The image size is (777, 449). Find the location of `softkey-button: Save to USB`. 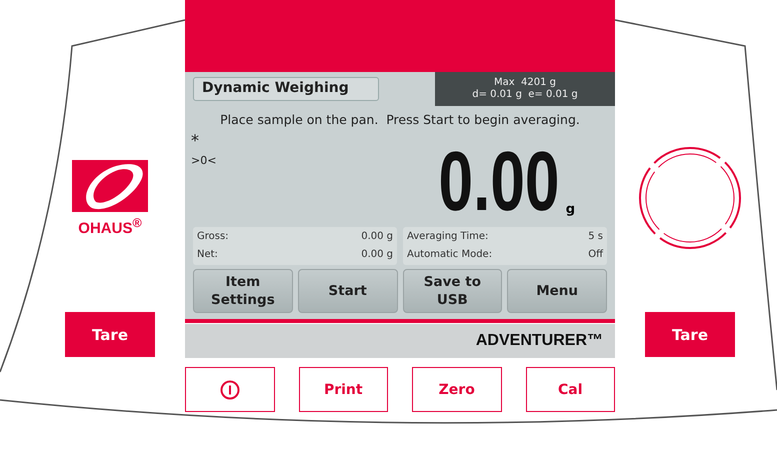

softkey-button: Save to USB is located at coordinates (452, 291).